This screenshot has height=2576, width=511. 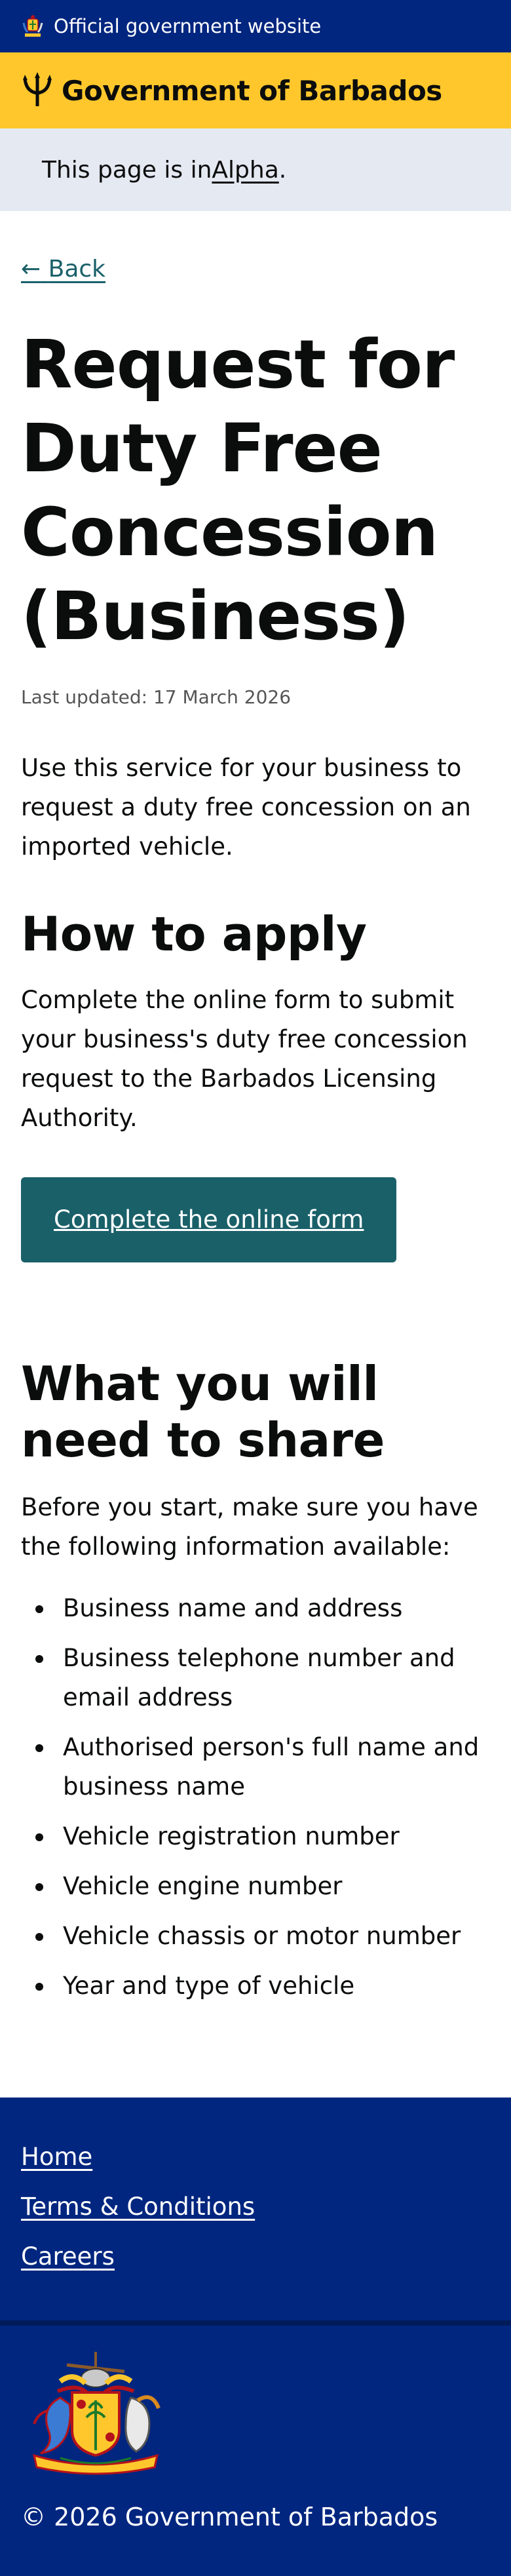 What do you see at coordinates (282, 170) in the screenshot?
I see `phase-suffix: .` at bounding box center [282, 170].